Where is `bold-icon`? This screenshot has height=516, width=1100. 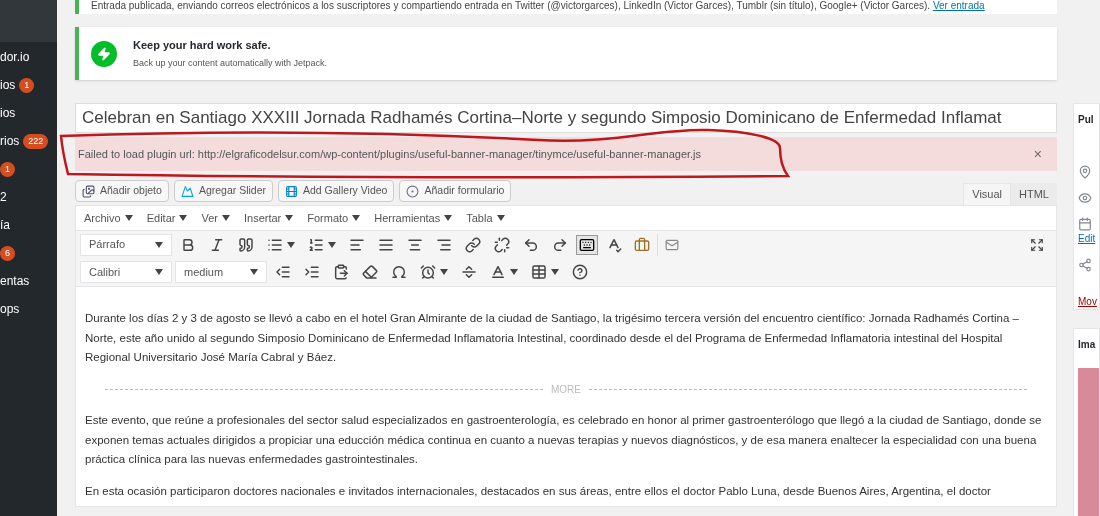
bold-icon is located at coordinates (188, 244).